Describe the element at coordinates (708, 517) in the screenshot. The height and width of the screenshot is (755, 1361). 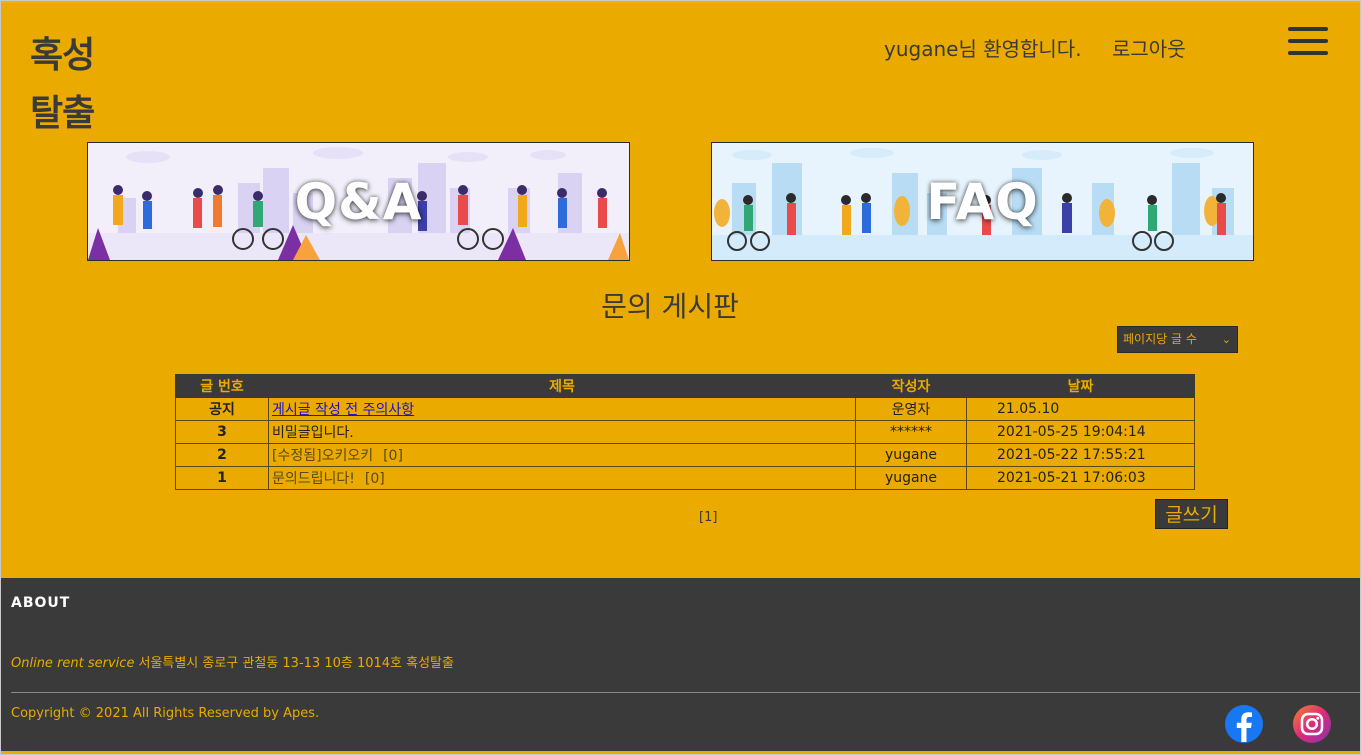
I see `pagination-page-1: [1]` at that location.